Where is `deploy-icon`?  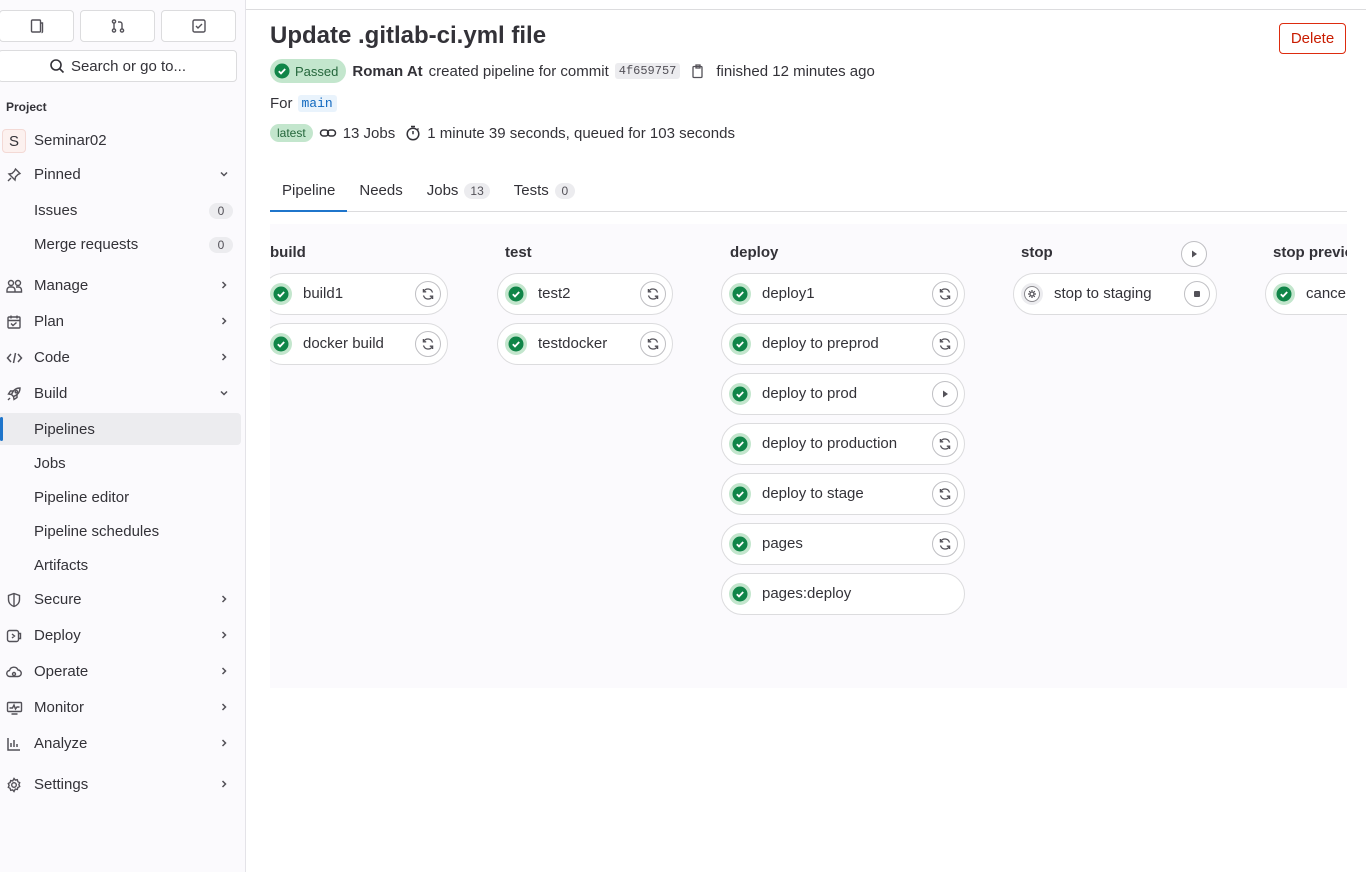
deploy-icon is located at coordinates (14, 636).